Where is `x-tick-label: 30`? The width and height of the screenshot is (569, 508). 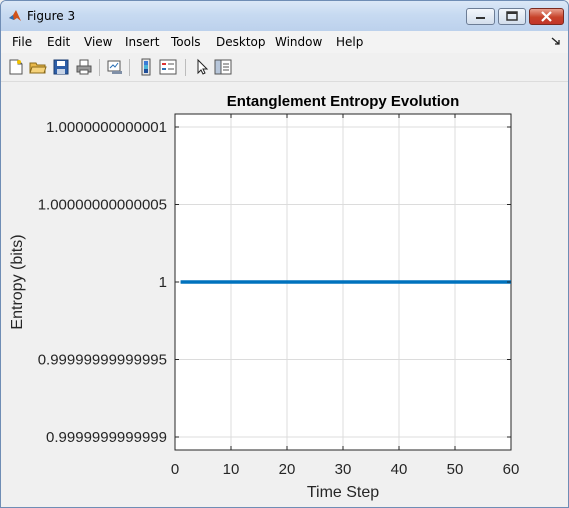 x-tick-label: 30 is located at coordinates (343, 469).